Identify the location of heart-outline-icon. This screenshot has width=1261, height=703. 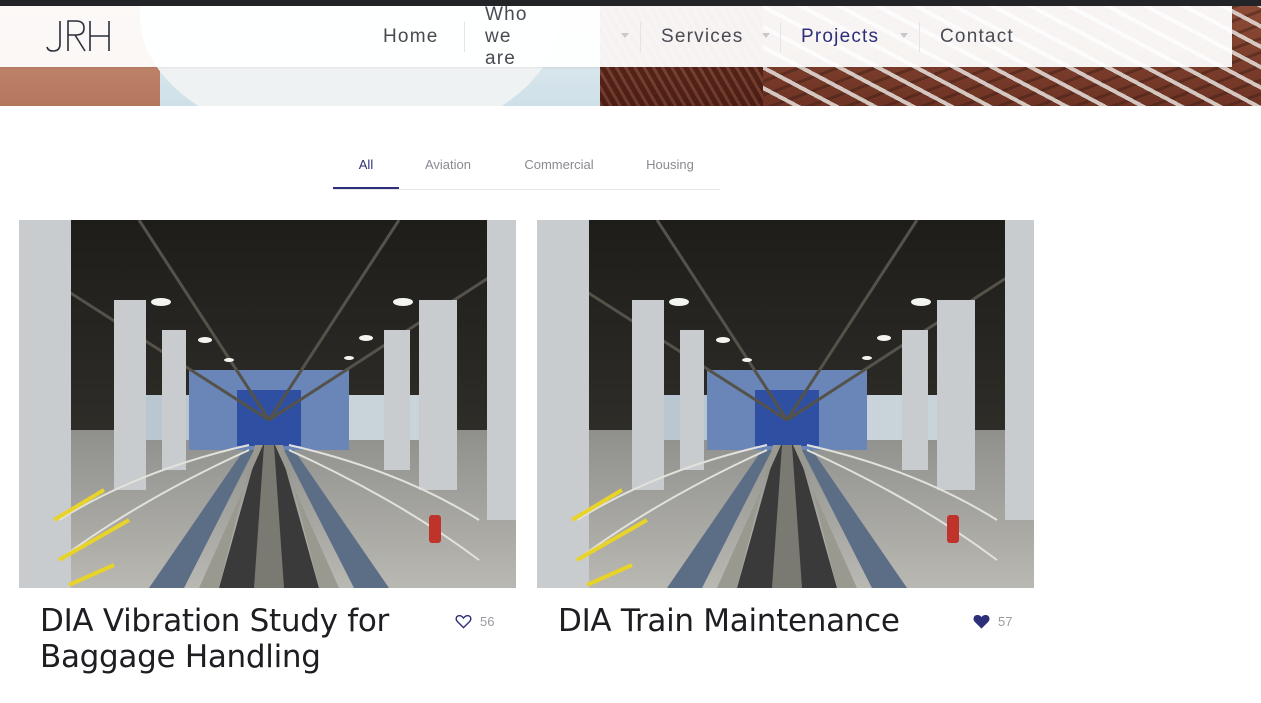
(463, 621).